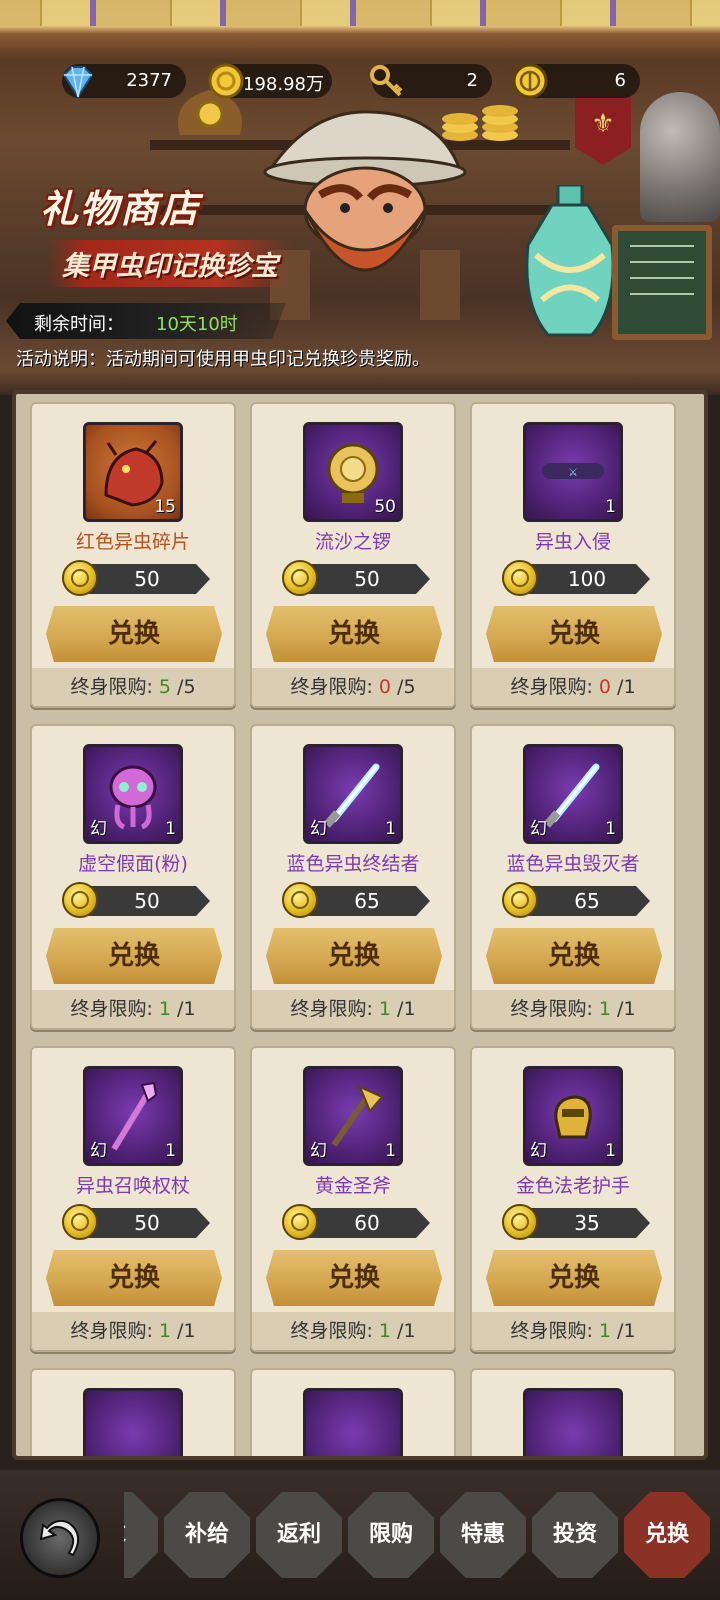 This screenshot has height=1600, width=720. Describe the element at coordinates (299, 1535) in the screenshot. I see `tab-2: 返利` at that location.